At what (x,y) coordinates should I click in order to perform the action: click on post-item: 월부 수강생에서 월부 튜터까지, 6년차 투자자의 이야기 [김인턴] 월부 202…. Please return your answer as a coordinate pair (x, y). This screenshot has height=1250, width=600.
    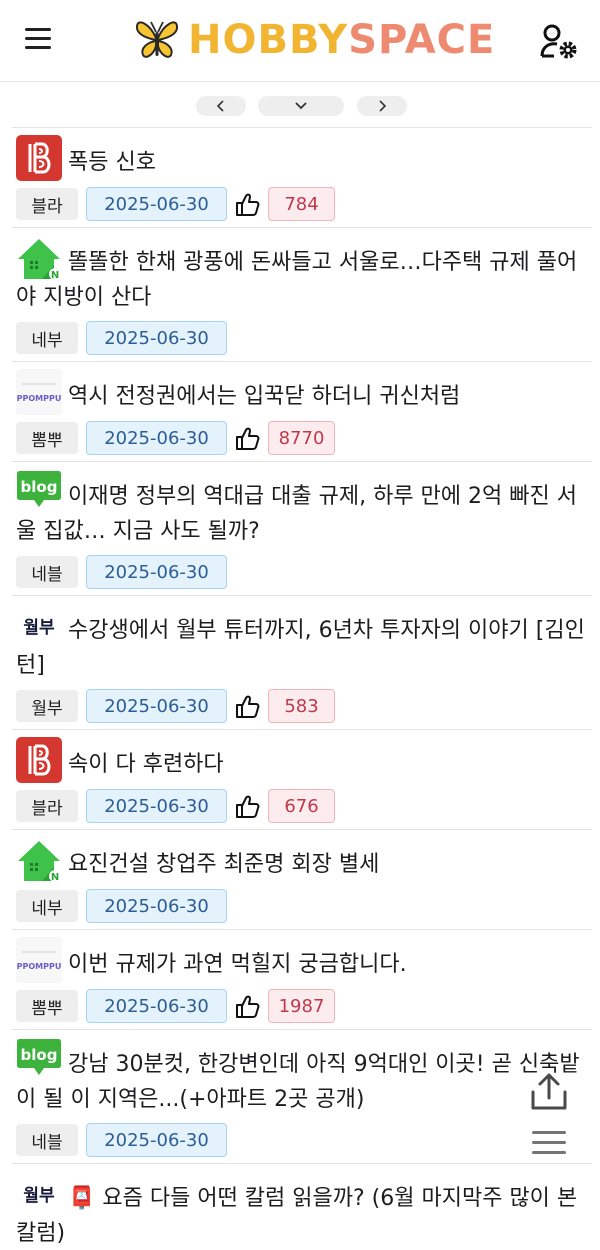
    Looking at the image, I should click on (302, 663).